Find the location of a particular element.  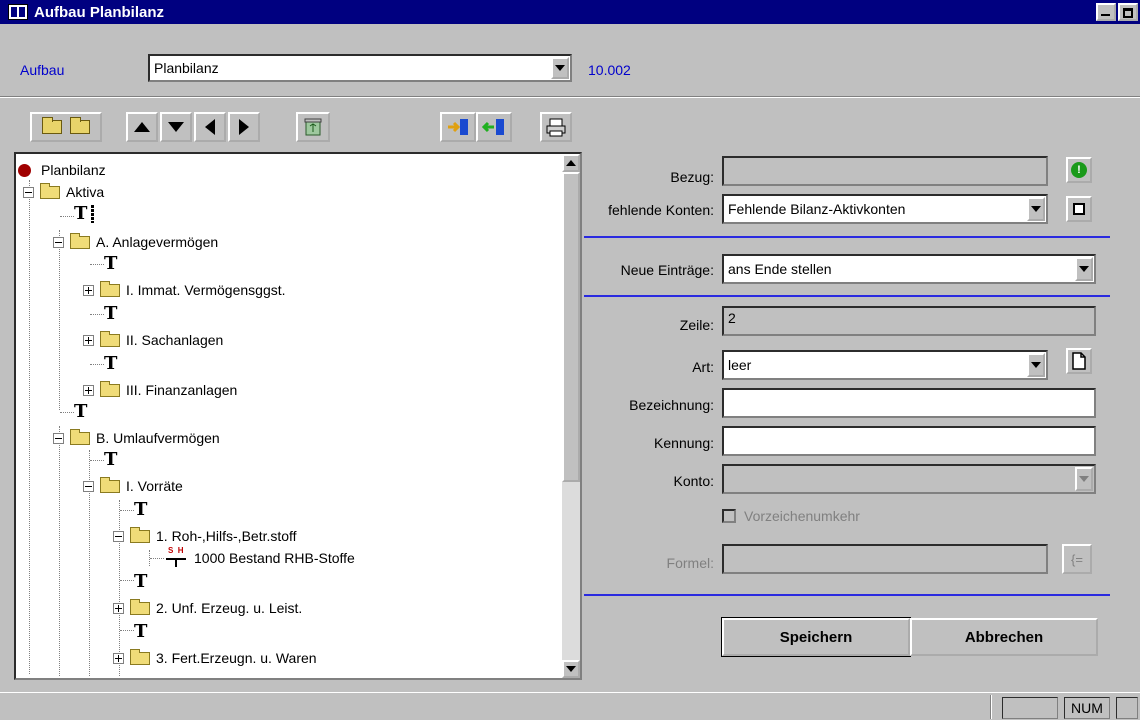

tree-item-label: 2. Unf. Erzeug. u. Leist. is located at coordinates (229, 608).